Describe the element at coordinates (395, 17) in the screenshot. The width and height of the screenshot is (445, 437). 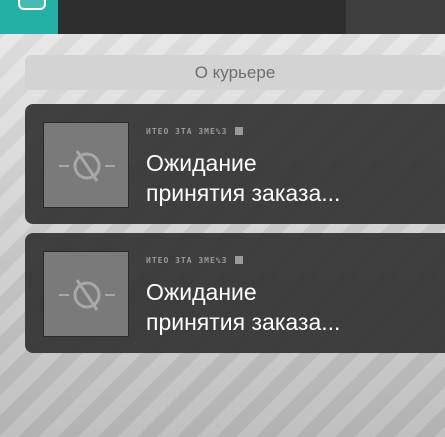
I see `tab-right` at that location.